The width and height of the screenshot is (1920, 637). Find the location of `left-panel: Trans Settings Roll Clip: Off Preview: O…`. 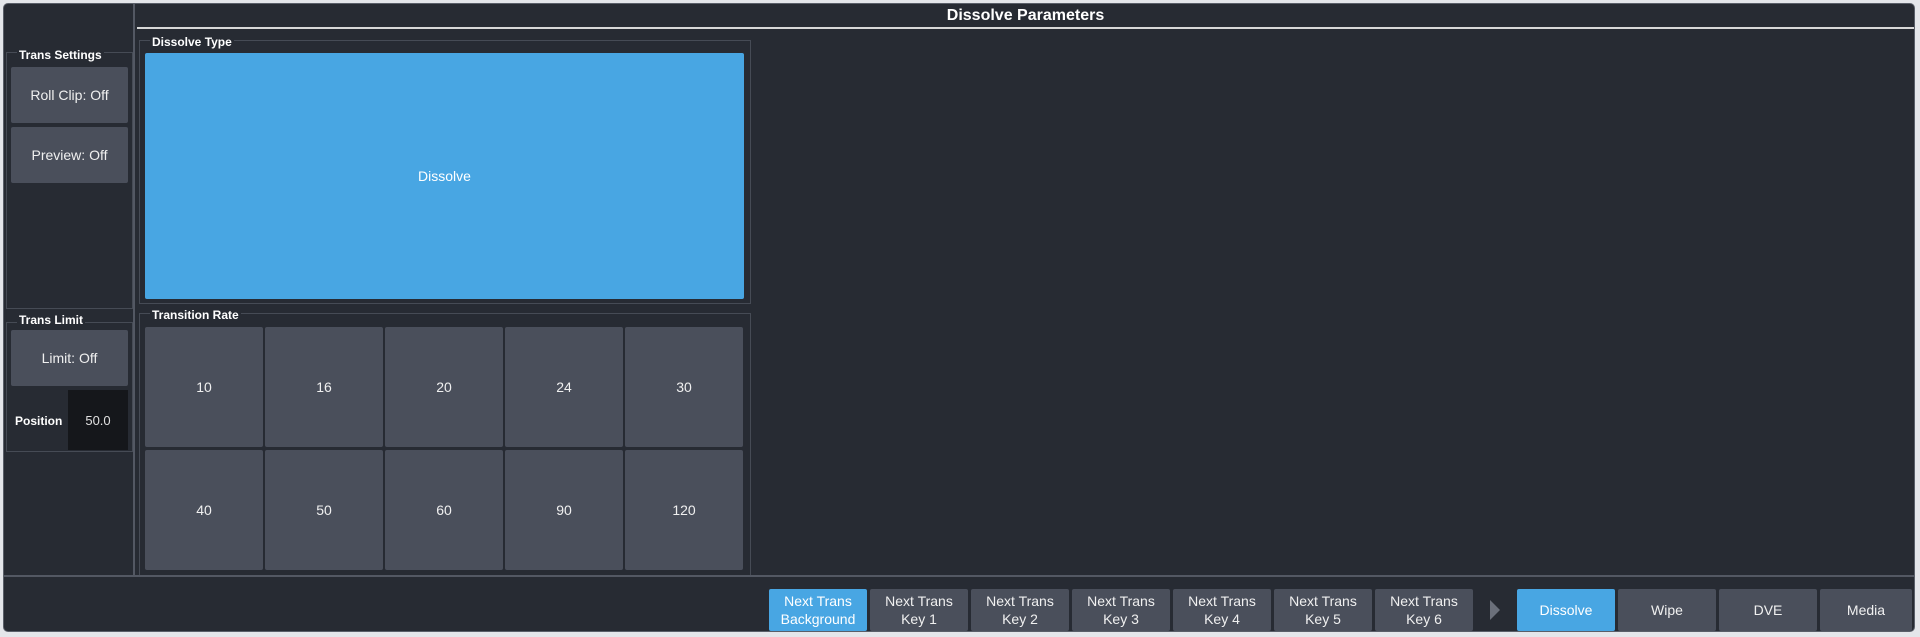

left-panel: Trans Settings Roll Clip: Off Preview: O… is located at coordinates (69, 289).